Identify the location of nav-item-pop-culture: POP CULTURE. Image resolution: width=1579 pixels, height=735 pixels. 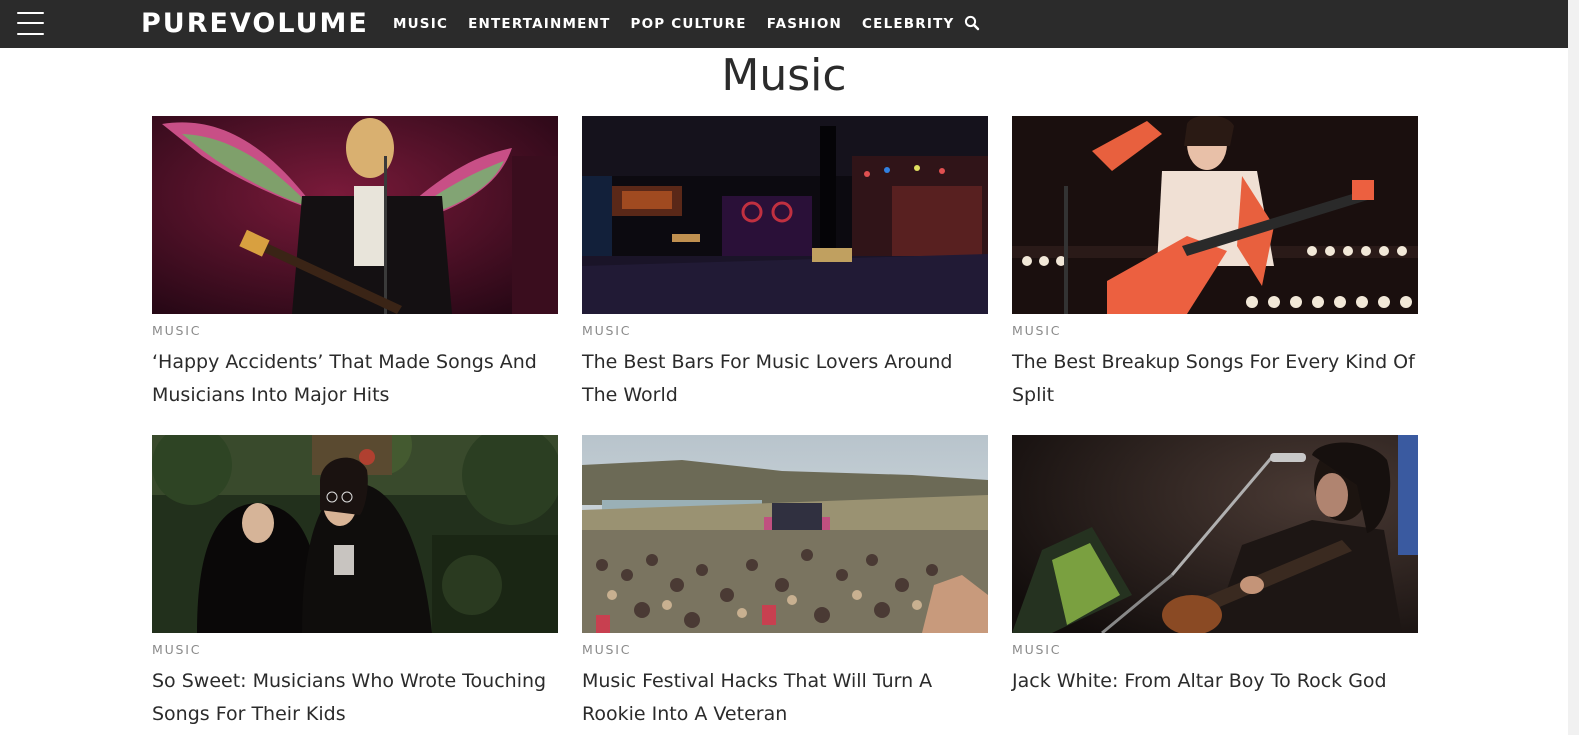
(689, 24).